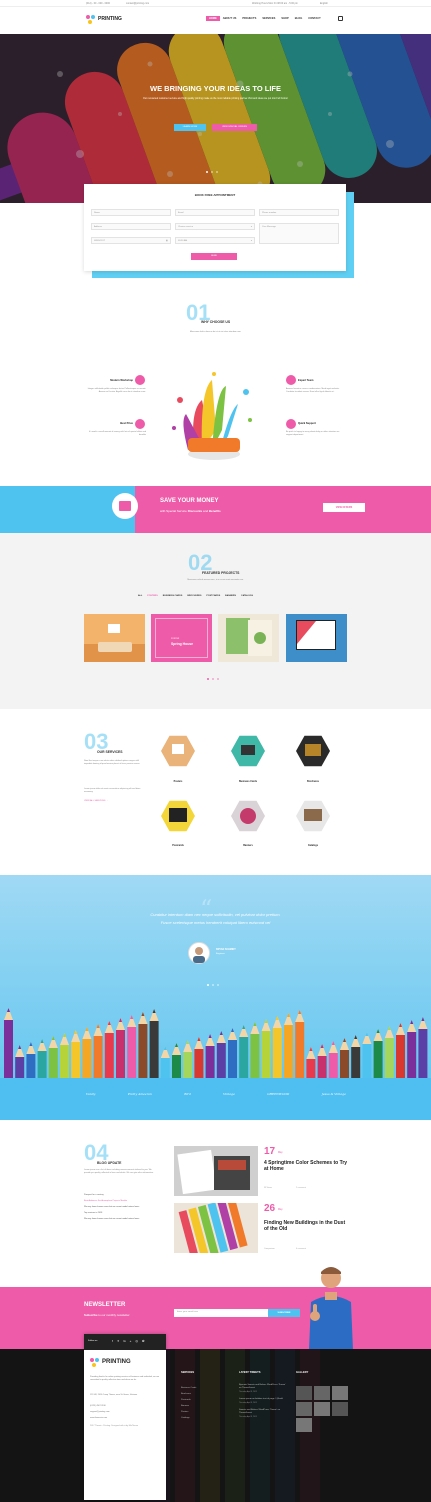 The image size is (431, 1502). Describe the element at coordinates (313, 845) in the screenshot. I see `service-catalogs-label: Catalogs` at that location.